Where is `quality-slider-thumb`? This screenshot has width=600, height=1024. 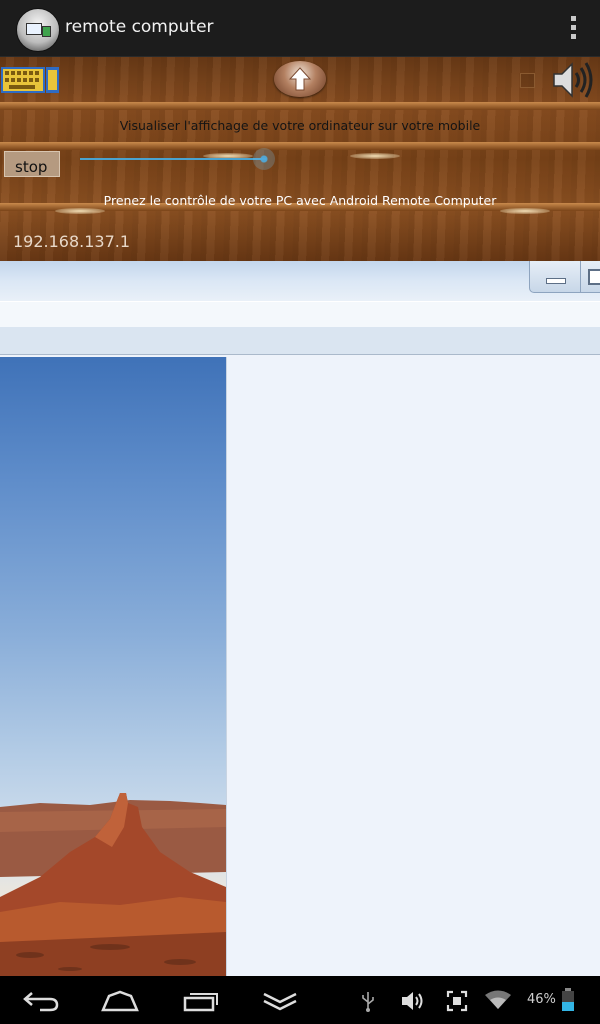
quality-slider-thumb is located at coordinates (264, 159).